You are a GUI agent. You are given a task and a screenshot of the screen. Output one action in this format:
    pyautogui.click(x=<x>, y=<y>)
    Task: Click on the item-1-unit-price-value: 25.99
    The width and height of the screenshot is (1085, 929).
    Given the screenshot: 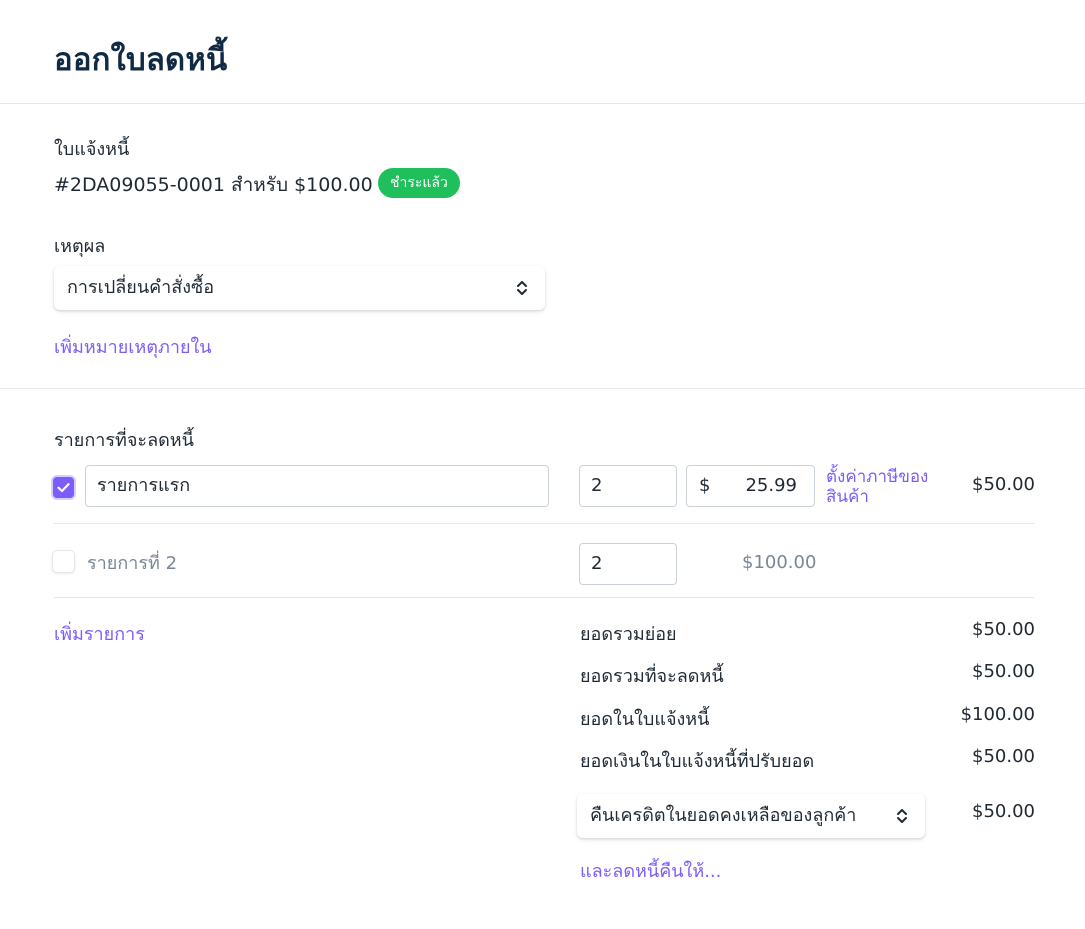 What is the action you would take?
    pyautogui.click(x=771, y=485)
    